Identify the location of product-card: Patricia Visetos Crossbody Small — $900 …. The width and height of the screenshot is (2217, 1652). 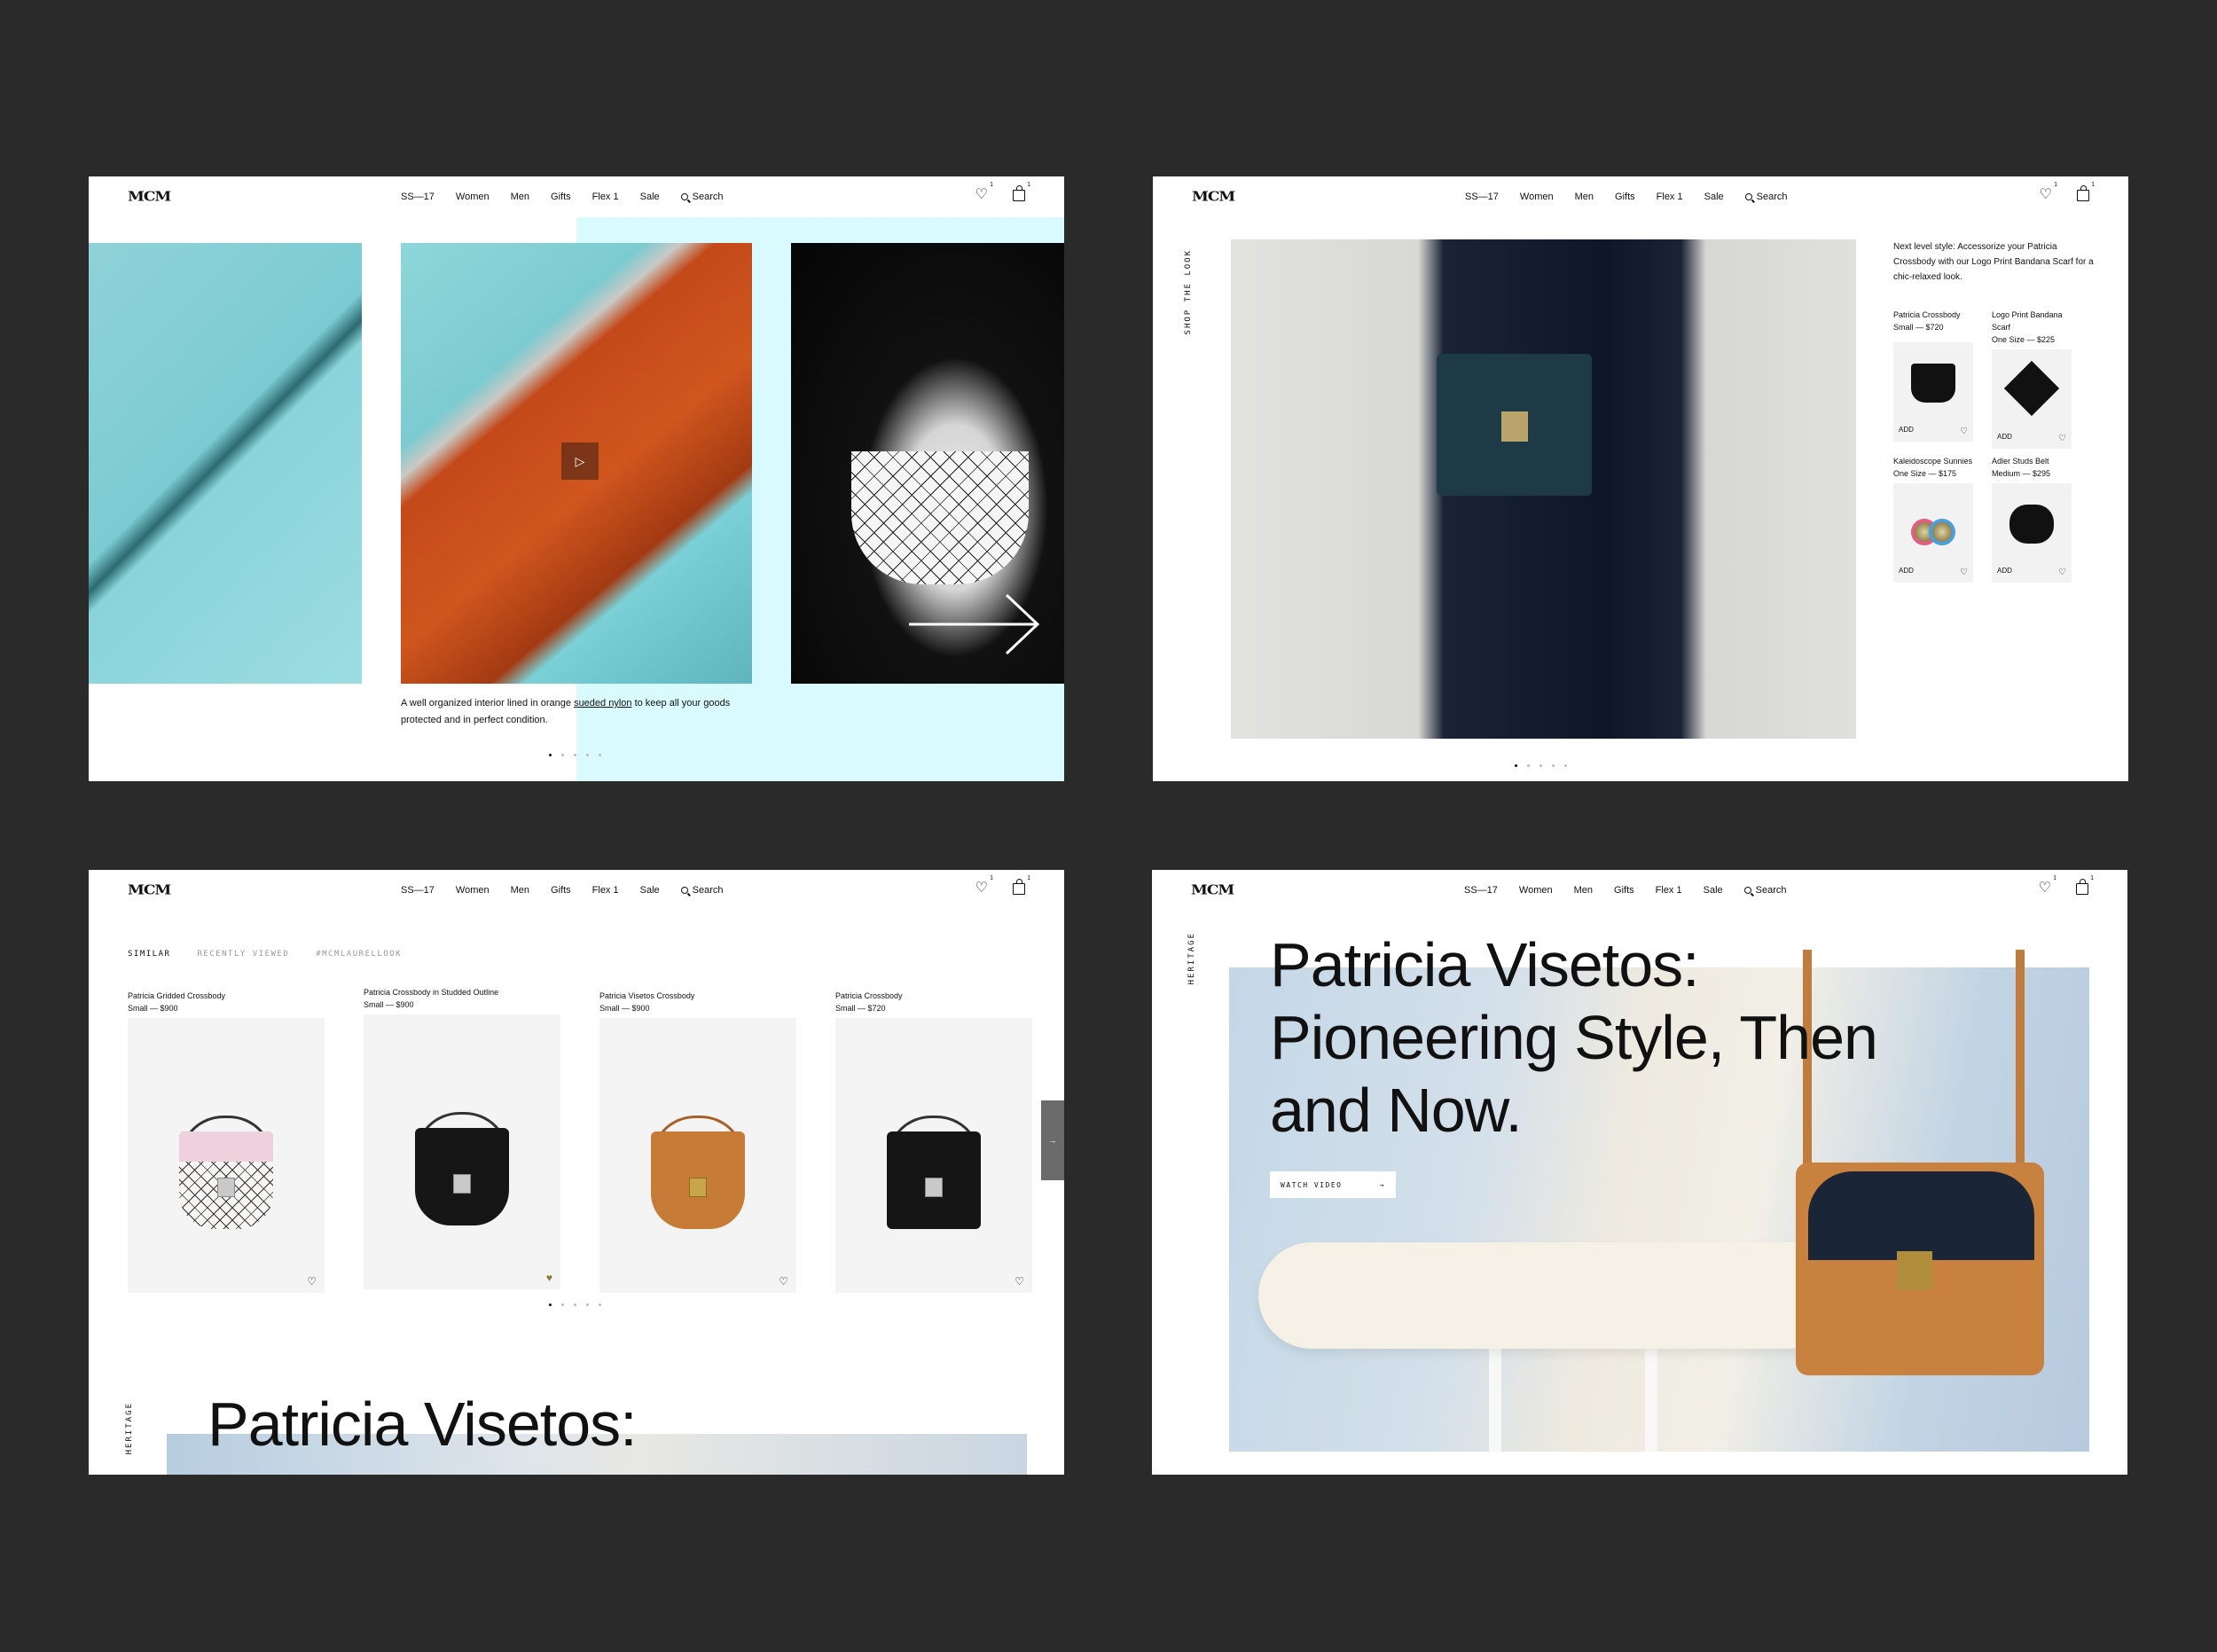
(697, 1141).